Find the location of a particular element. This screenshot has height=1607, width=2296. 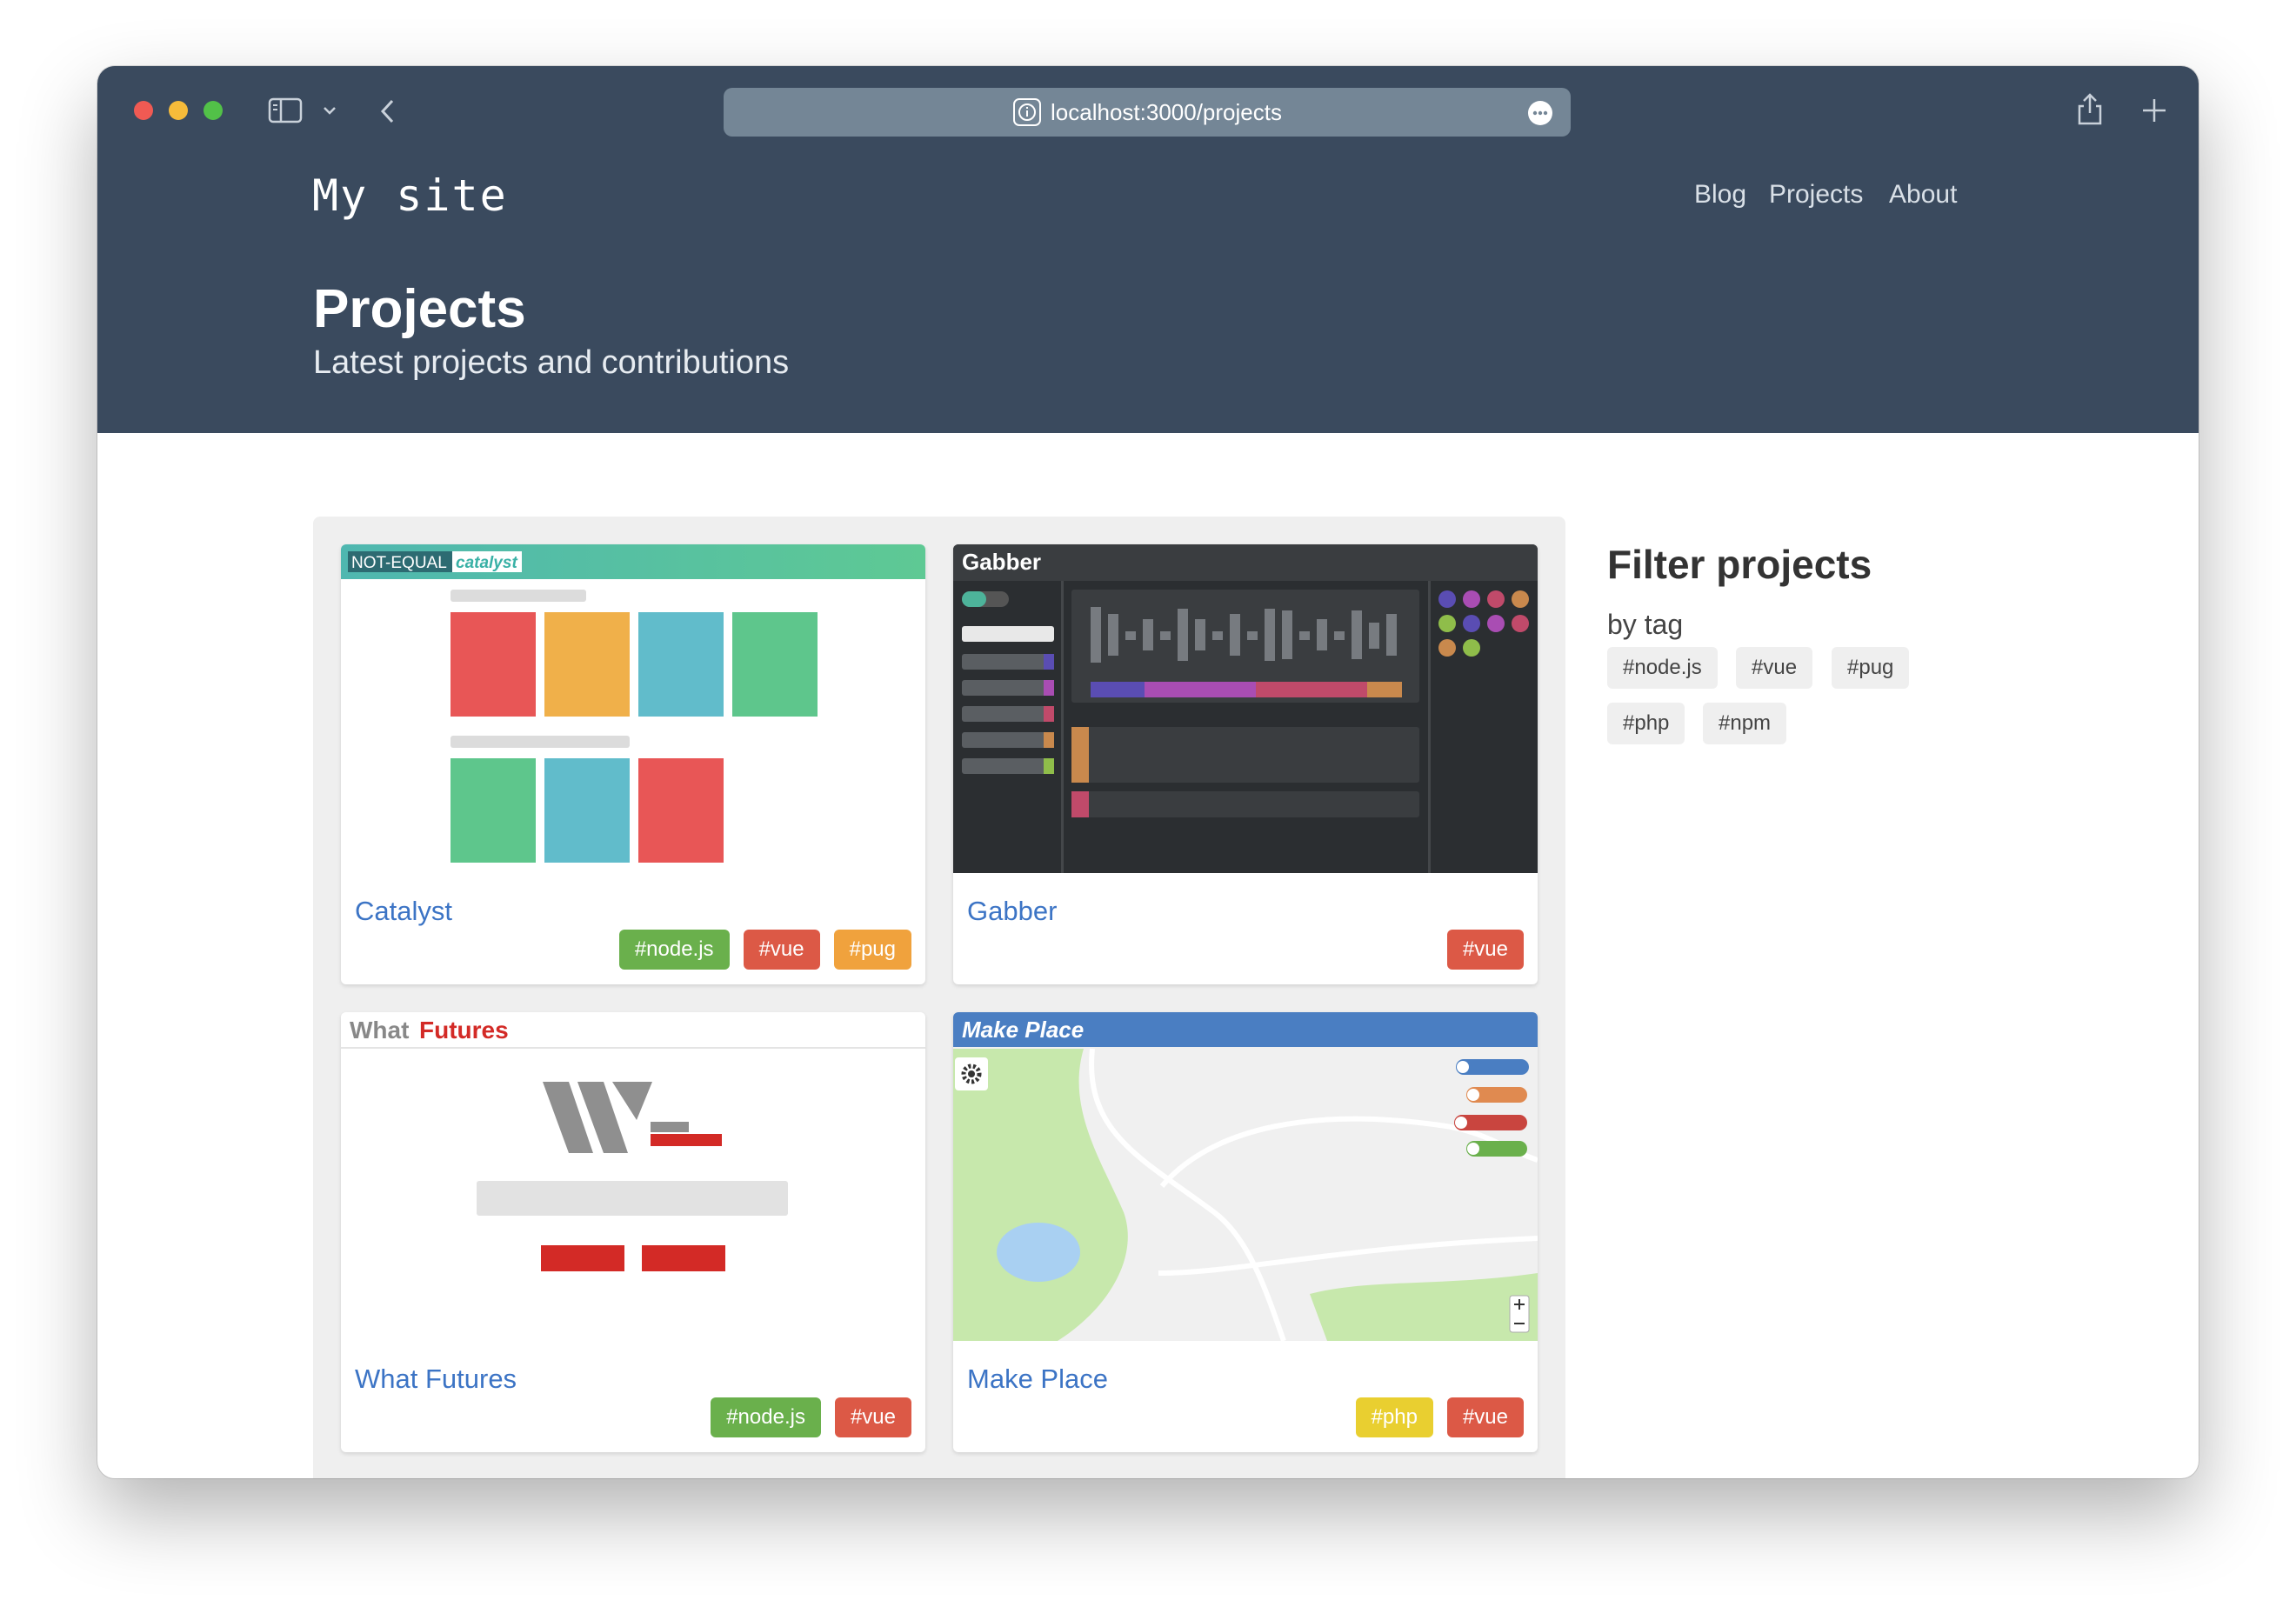

nav-link-blog: Blog is located at coordinates (1720, 195).